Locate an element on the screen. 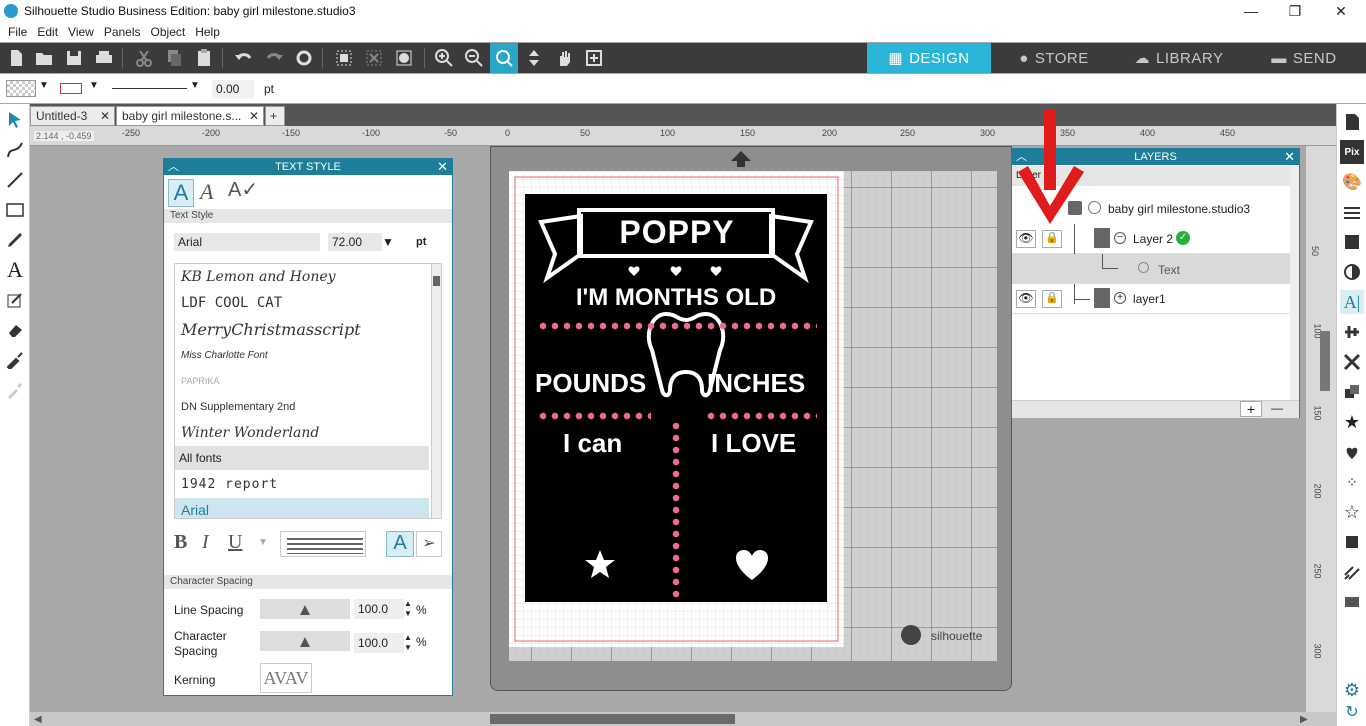 The height and width of the screenshot is (726, 1366). redraw-icon is located at coordinates (304, 58).